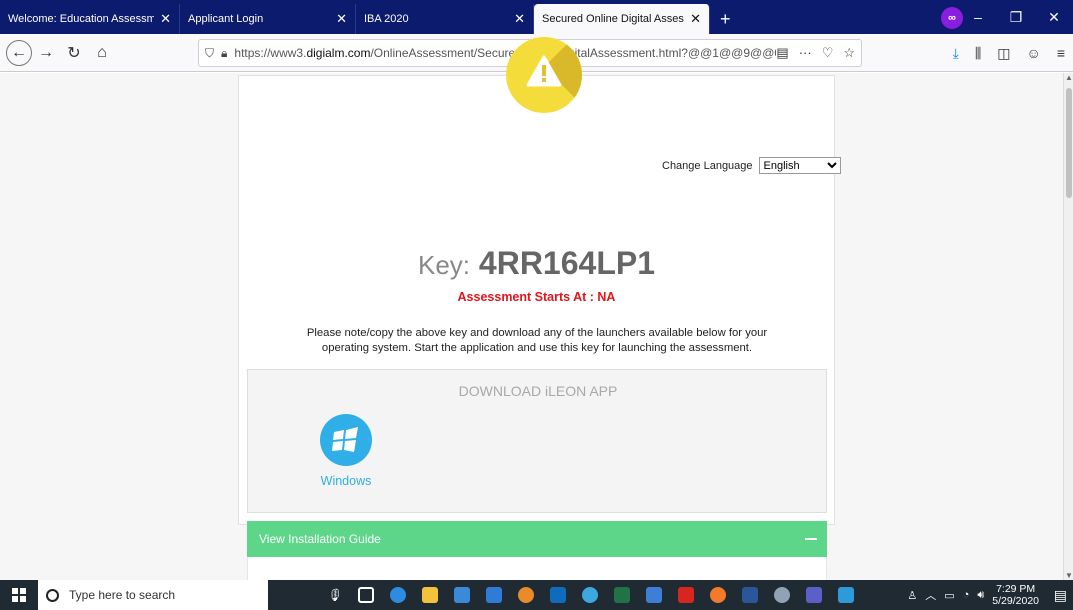  What do you see at coordinates (622, 595) in the screenshot?
I see `excel-icon` at bounding box center [622, 595].